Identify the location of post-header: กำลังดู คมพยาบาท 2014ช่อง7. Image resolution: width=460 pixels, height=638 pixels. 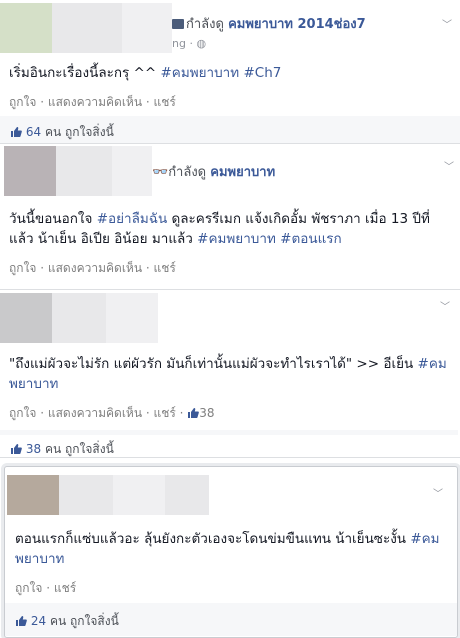
(269, 23).